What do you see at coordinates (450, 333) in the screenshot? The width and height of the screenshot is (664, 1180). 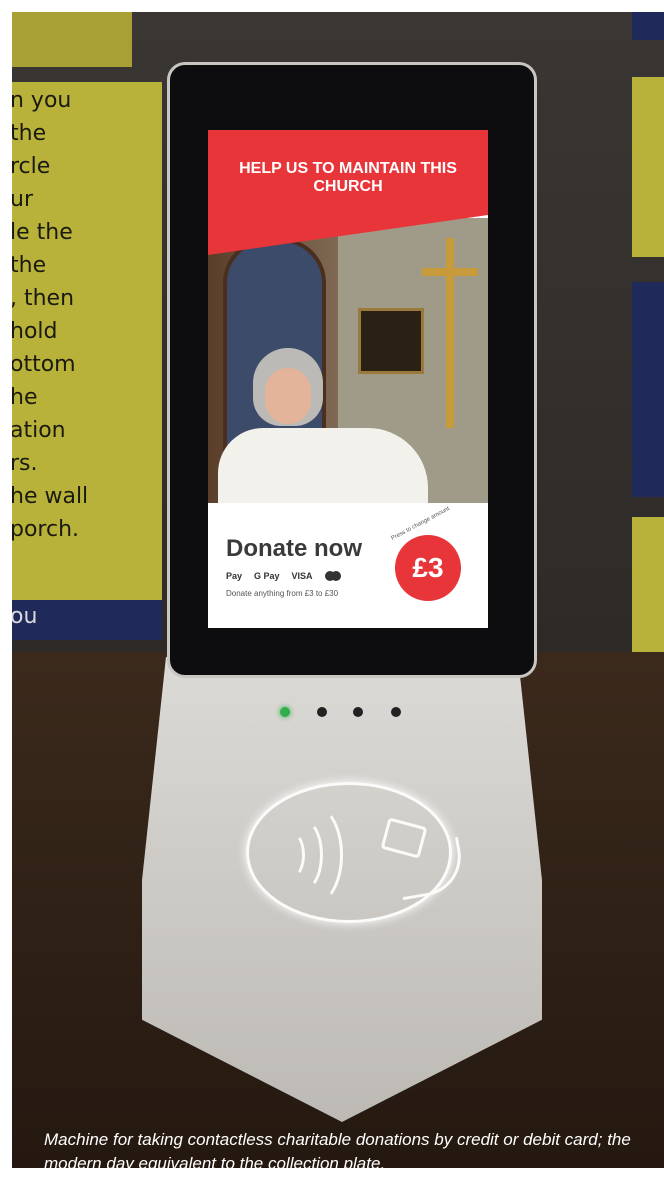 I see `brass-cross` at bounding box center [450, 333].